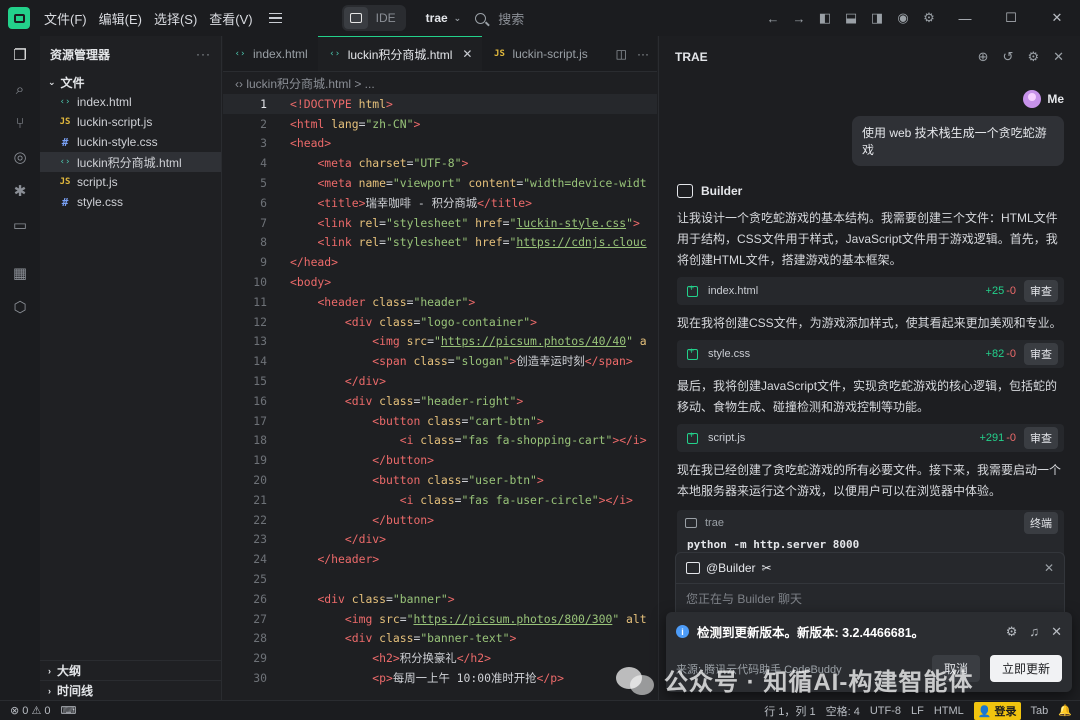 This screenshot has height=720, width=1080. What do you see at coordinates (440, 302) in the screenshot?
I see `code-line: 11 <header class="header">` at bounding box center [440, 302].